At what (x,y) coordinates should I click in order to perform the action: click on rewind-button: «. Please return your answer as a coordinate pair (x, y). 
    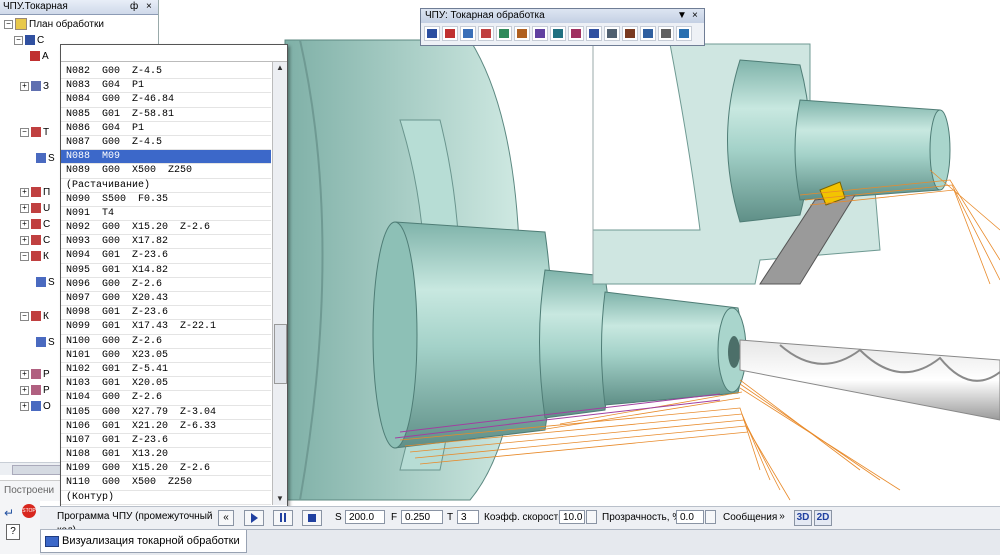
    Looking at the image, I should click on (226, 518).